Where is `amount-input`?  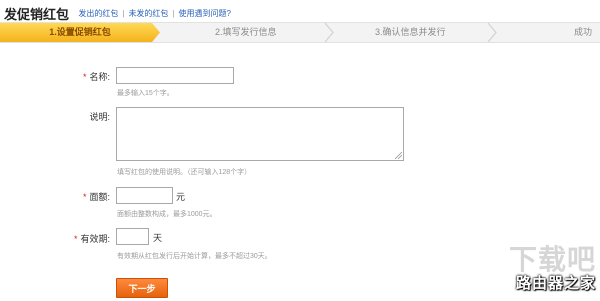
amount-input is located at coordinates (144, 195).